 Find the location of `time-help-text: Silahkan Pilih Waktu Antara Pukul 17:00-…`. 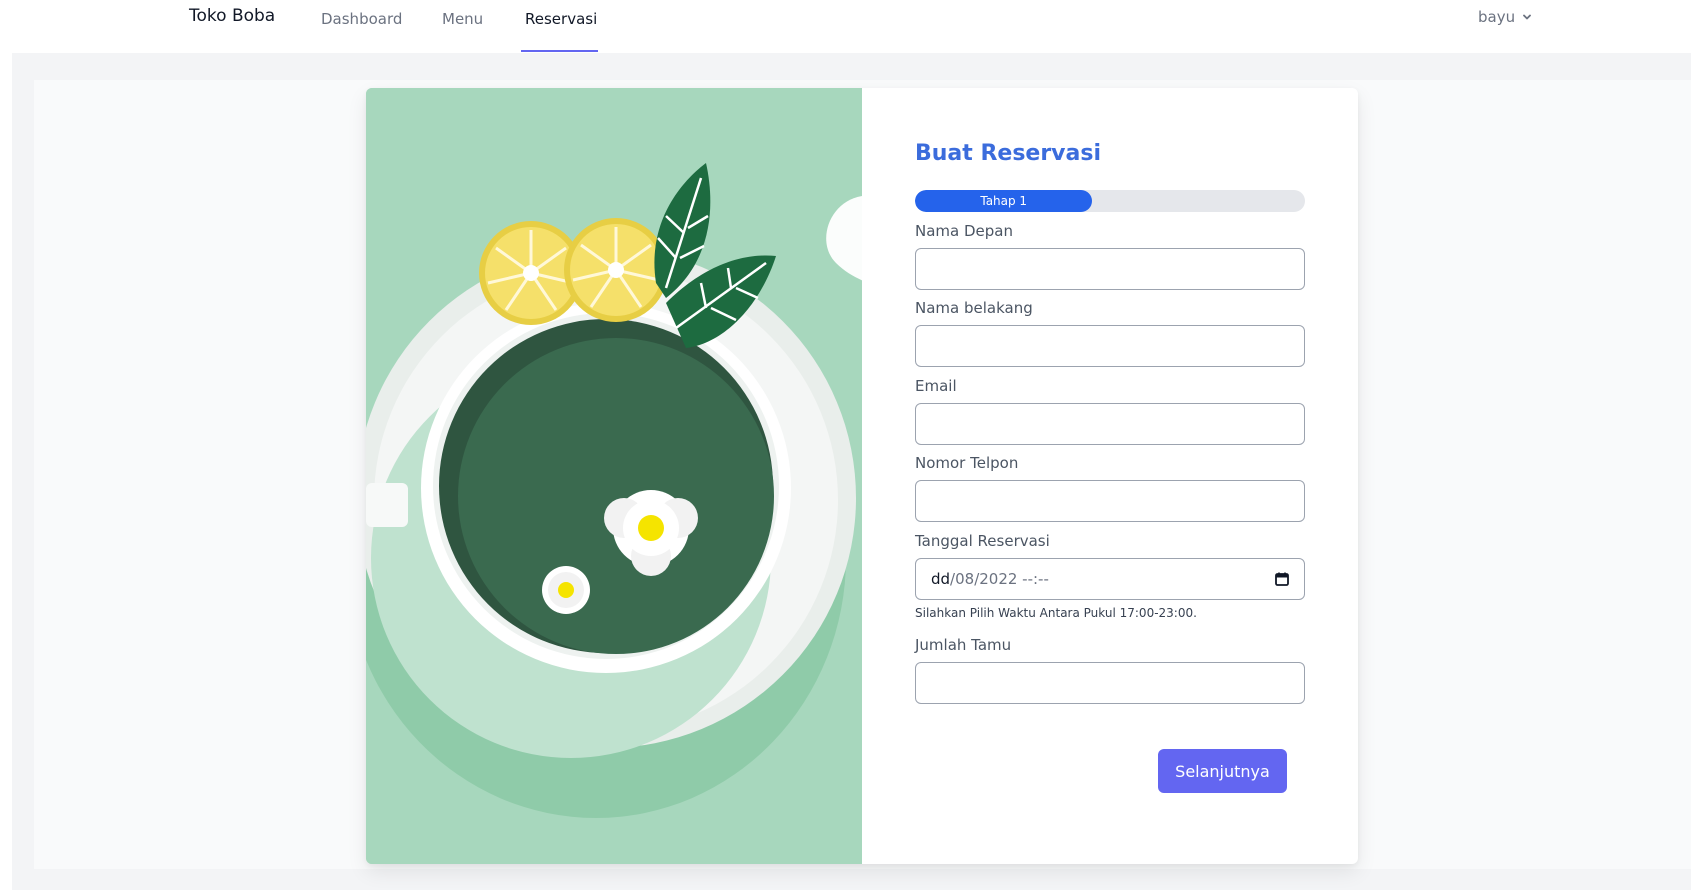

time-help-text: Silahkan Pilih Waktu Antara Pukul 17:00-… is located at coordinates (1056, 613).